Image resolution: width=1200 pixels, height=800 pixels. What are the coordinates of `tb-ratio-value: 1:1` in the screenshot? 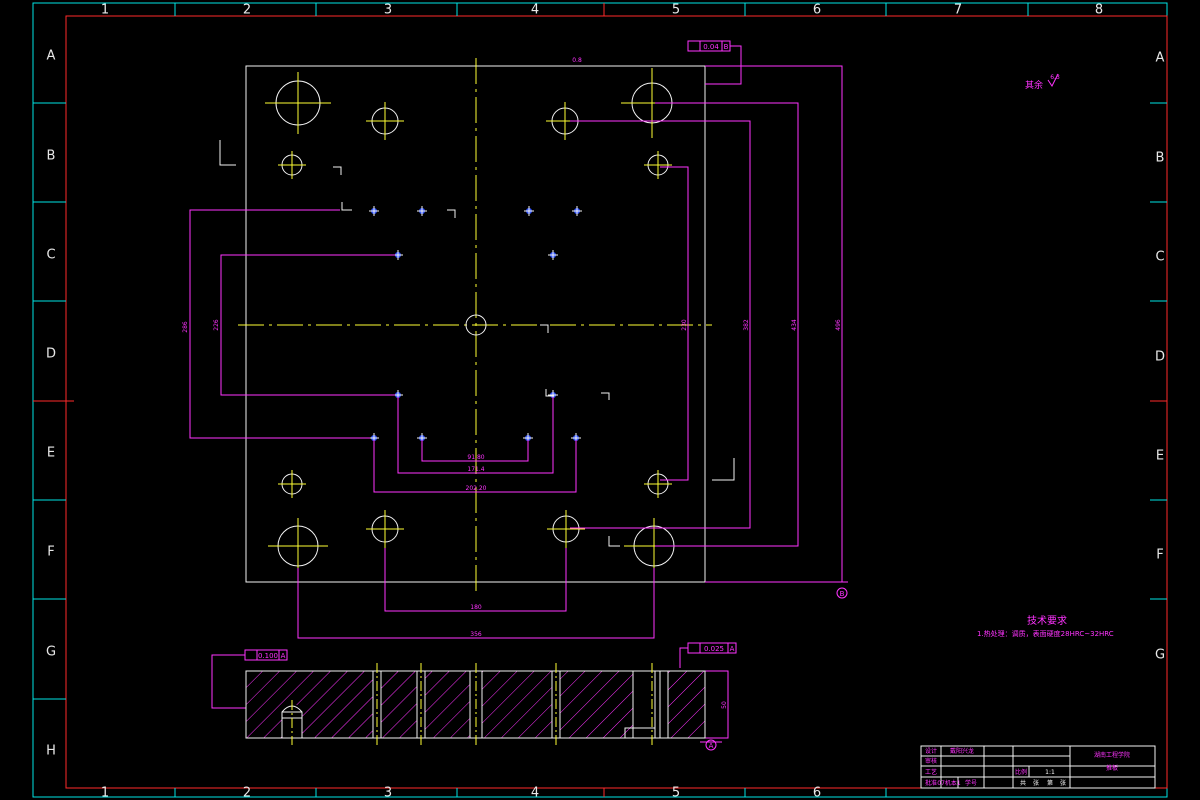 It's located at (1050, 772).